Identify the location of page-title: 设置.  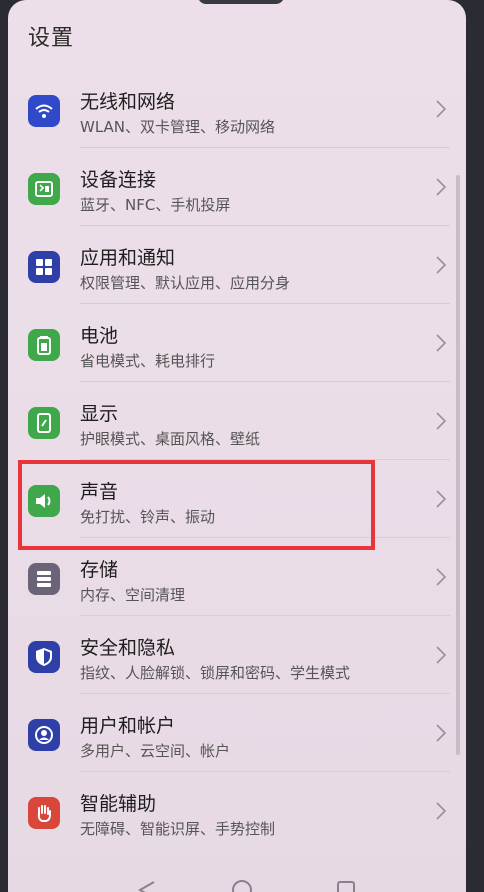
(51, 38).